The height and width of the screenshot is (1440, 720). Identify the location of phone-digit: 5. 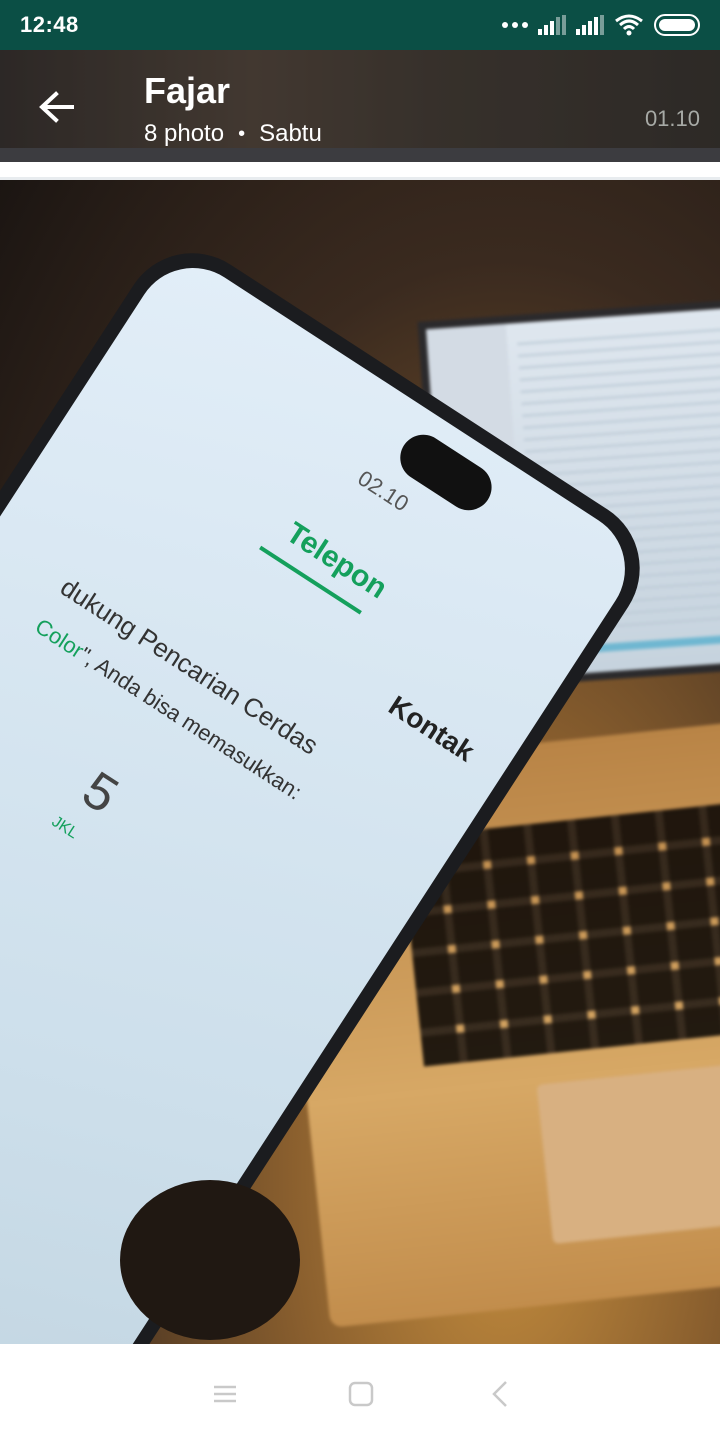
(100, 793).